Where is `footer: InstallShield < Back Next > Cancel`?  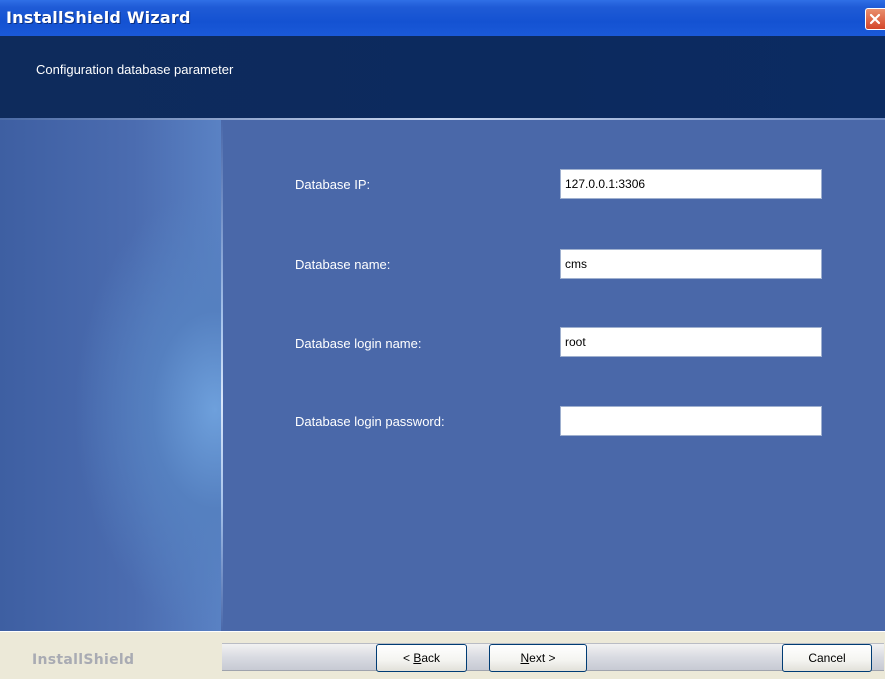 footer: InstallShield < Back Next > Cancel is located at coordinates (442, 655).